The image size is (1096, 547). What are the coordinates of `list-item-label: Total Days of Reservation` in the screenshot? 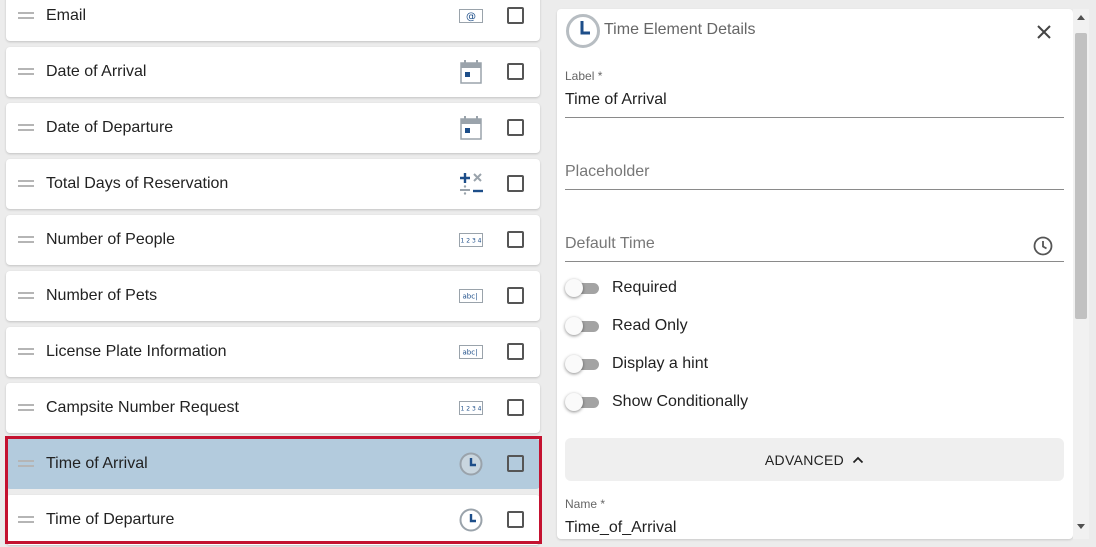 It's located at (137, 183).